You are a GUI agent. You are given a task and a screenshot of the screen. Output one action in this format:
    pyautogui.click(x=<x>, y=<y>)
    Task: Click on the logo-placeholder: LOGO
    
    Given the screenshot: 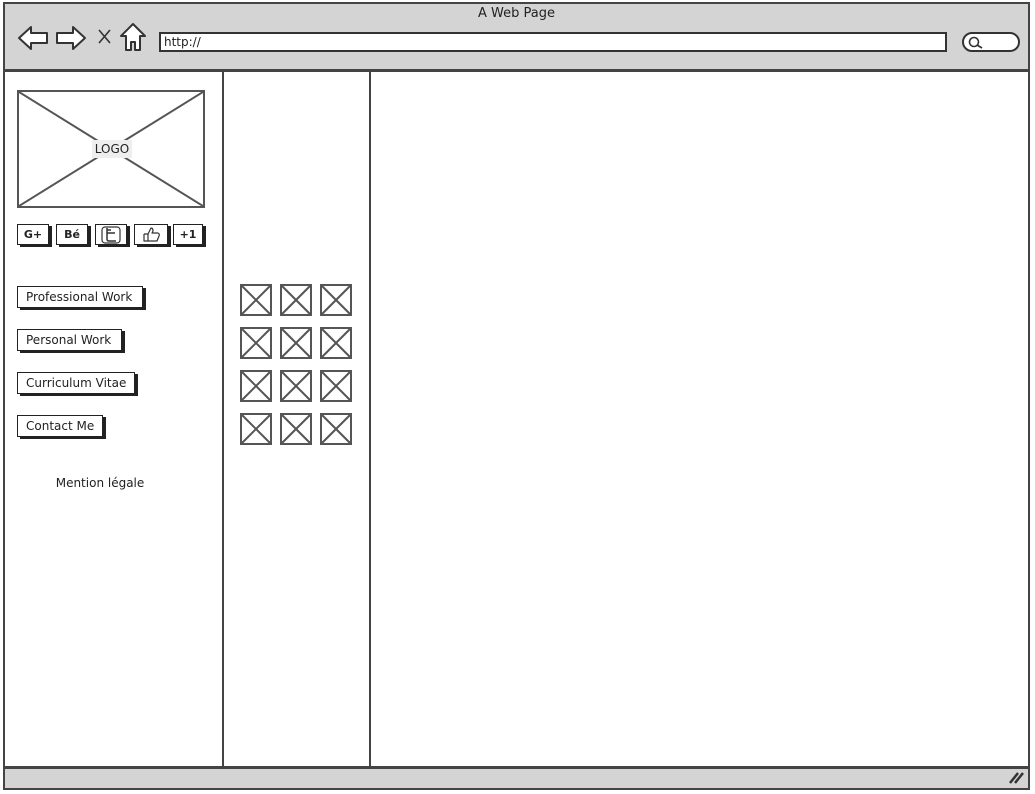 What is the action you would take?
    pyautogui.click(x=111, y=149)
    